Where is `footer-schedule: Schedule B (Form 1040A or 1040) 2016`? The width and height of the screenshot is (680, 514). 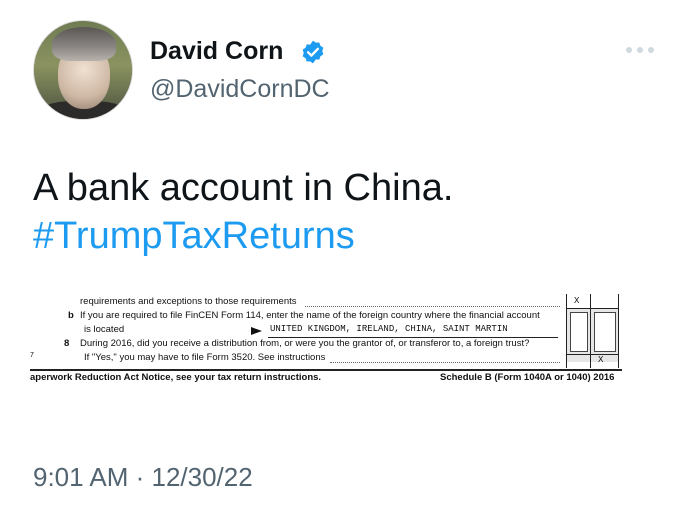 footer-schedule: Schedule B (Form 1040A or 1040) 2016 is located at coordinates (527, 377).